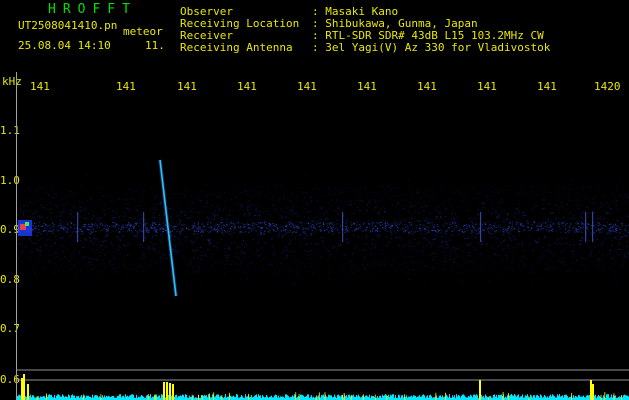  Describe the element at coordinates (428, 35) in the screenshot. I see `receiver-value: : RTL-SDR SDR# 43dB L15 103.2MHz CW` at that location.